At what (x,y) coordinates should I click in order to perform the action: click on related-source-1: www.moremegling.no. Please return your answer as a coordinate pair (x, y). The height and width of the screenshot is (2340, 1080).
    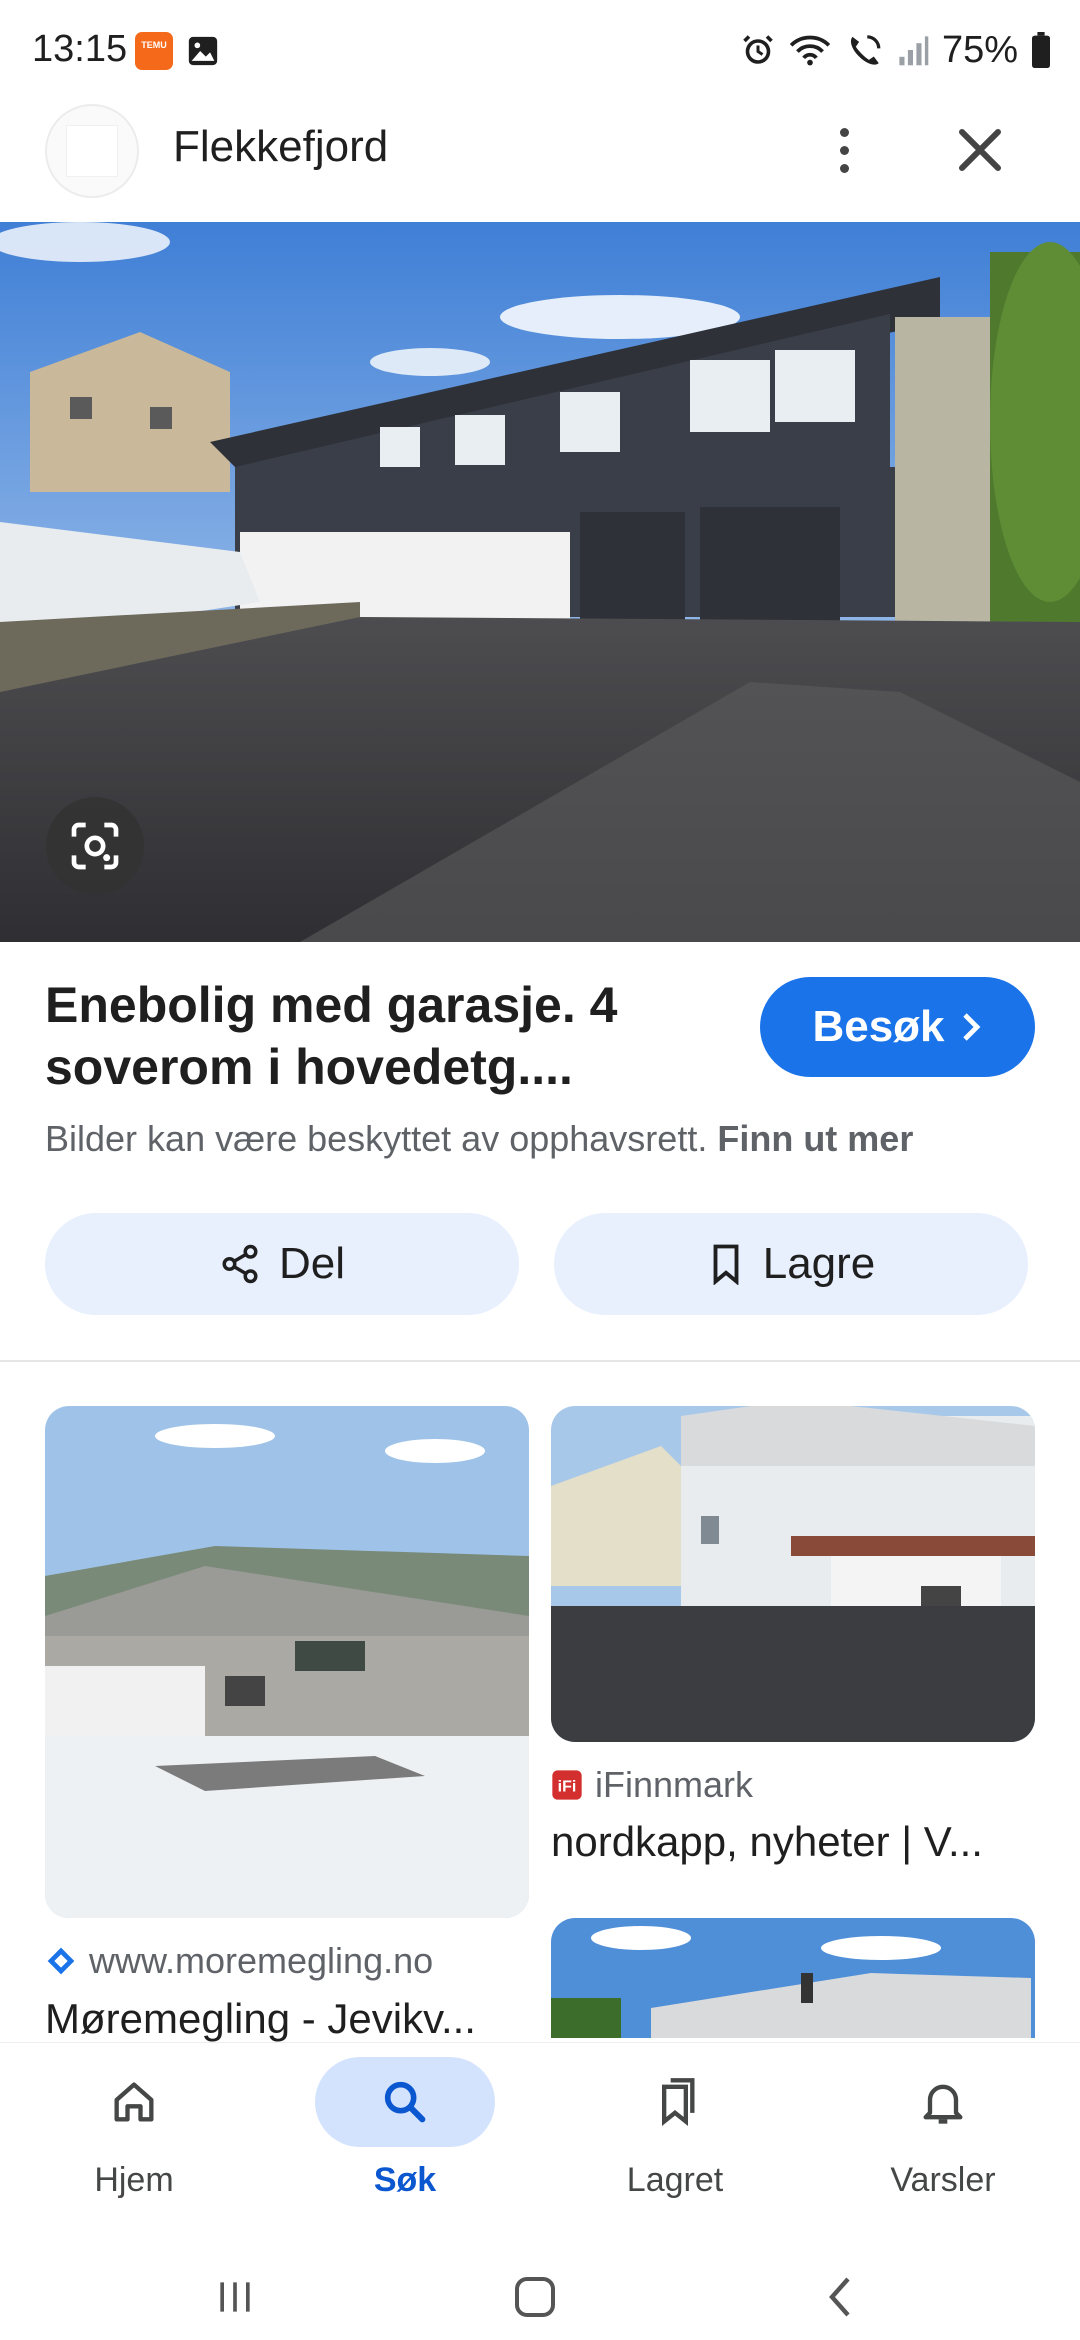
    Looking at the image, I should click on (239, 1961).